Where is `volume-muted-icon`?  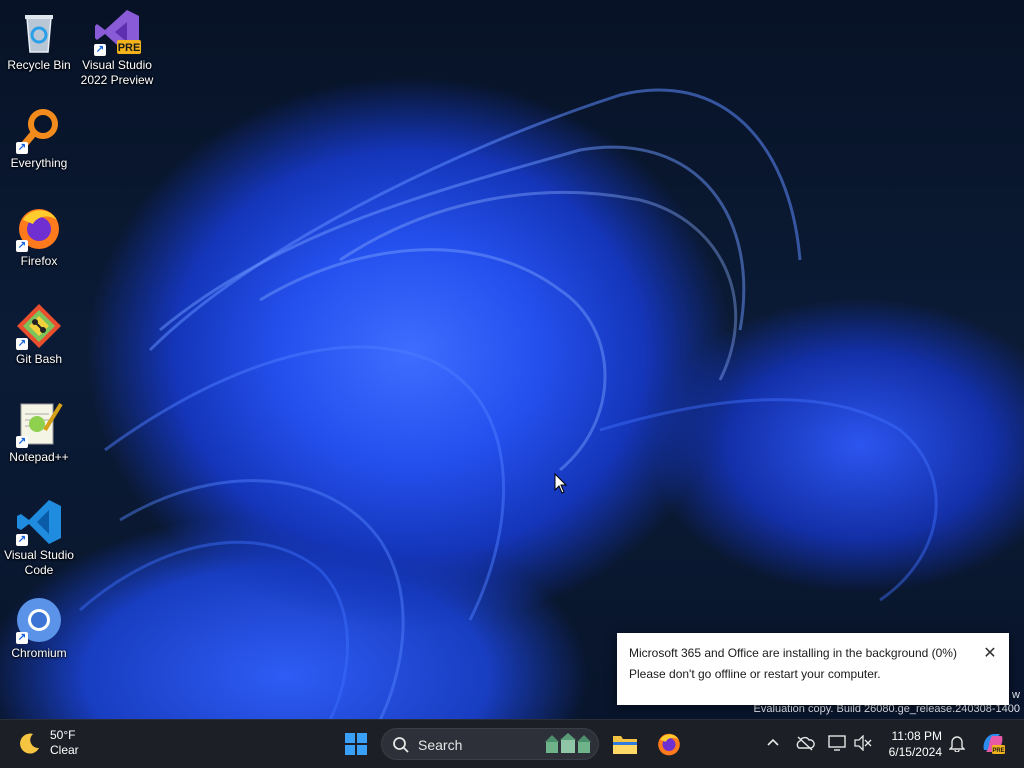 volume-muted-icon is located at coordinates (863, 743).